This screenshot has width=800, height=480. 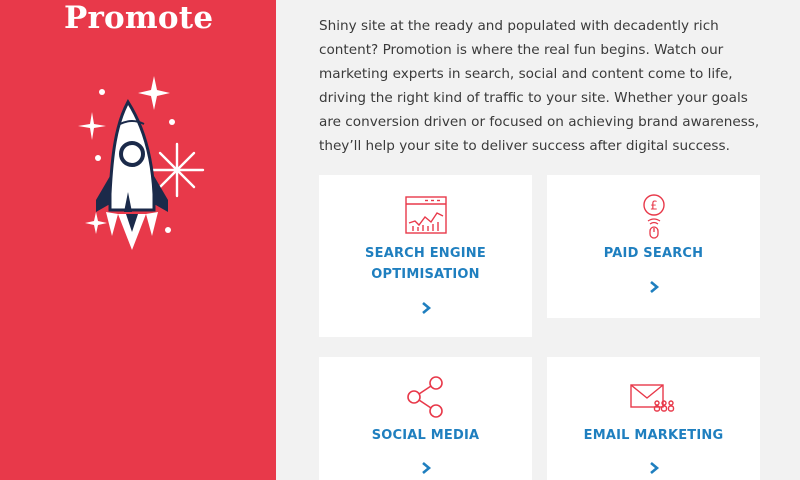 I want to click on page-title: Promote, so click(x=139, y=18).